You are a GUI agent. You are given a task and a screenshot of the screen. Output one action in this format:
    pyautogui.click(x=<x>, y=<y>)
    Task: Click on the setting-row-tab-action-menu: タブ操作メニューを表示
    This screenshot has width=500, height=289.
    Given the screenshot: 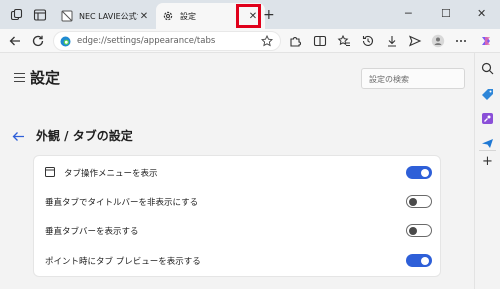 What is the action you would take?
    pyautogui.click(x=238, y=172)
    